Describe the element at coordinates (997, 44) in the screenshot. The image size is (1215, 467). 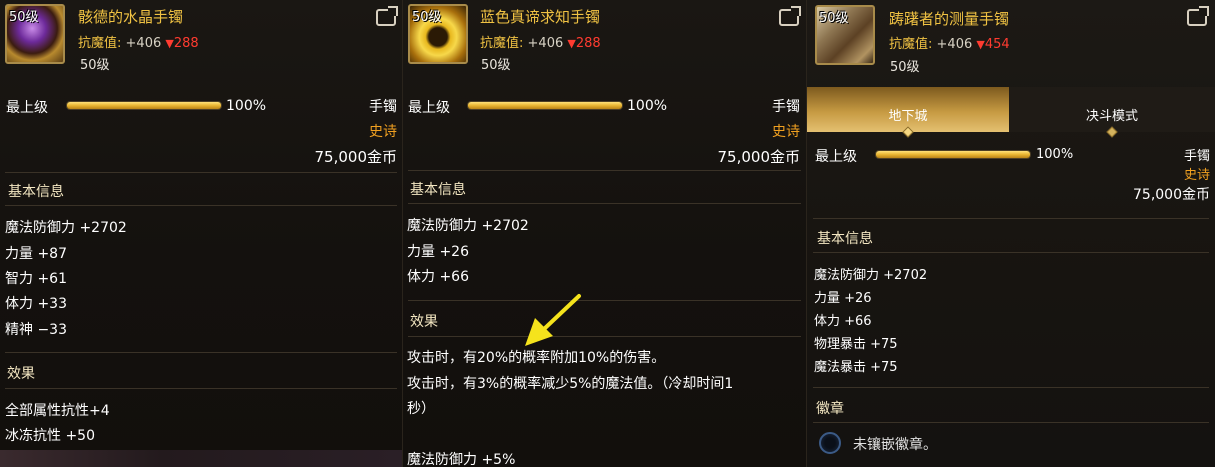
I see `resist-diff: 454` at that location.